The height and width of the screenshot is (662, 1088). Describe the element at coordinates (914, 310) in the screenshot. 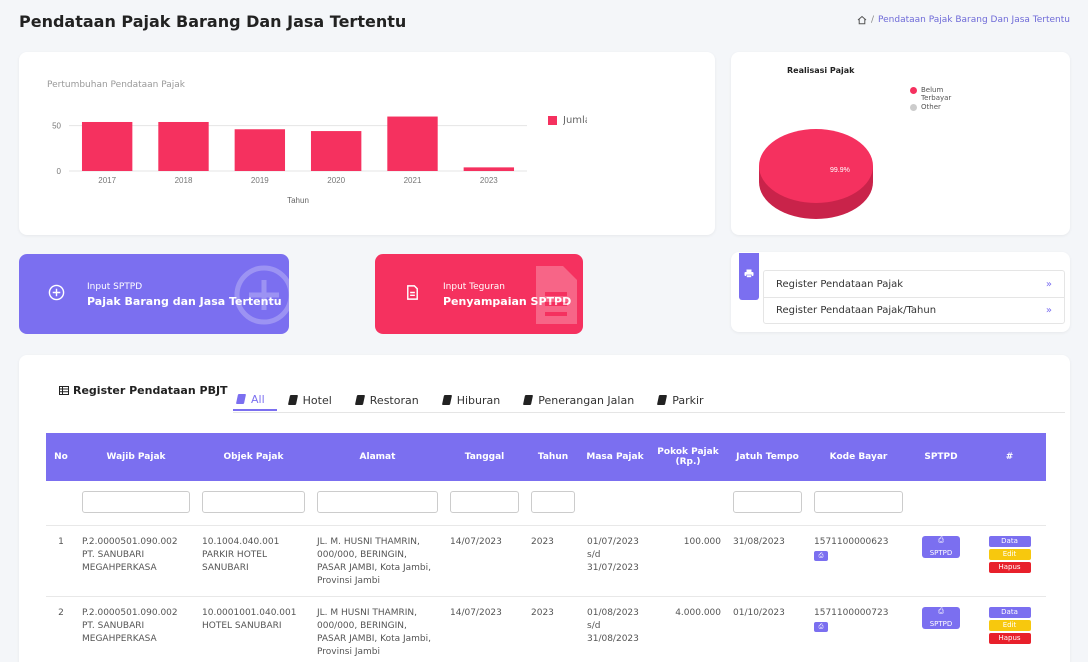

I see `register-pendataan-pajak-tahun-link: Register Pendataan Pajak/Tahun »` at that location.